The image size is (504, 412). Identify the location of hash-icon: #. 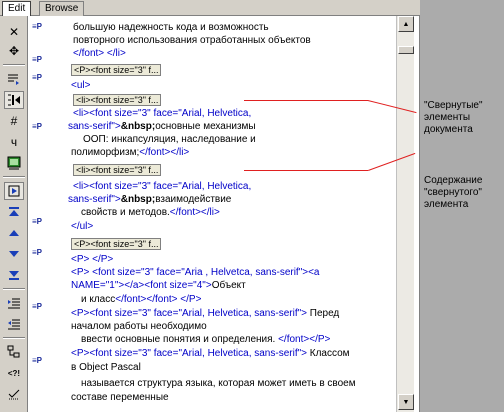
(14, 121).